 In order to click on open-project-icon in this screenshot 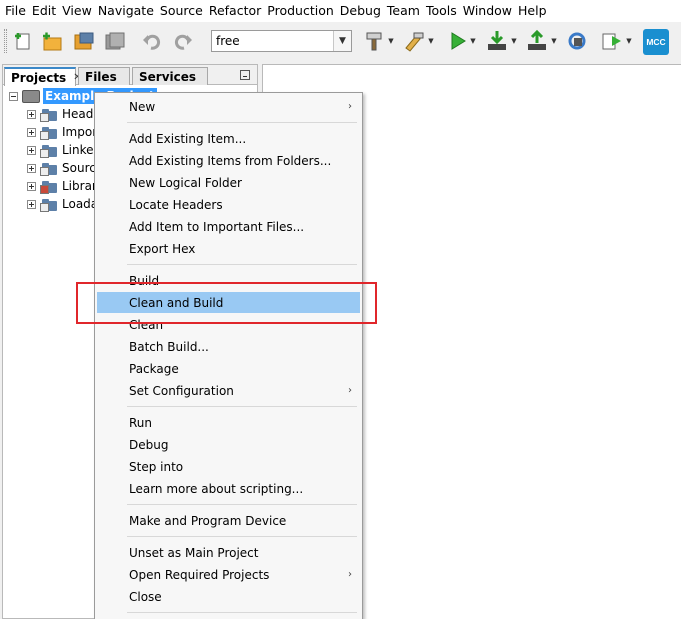, I will do `click(84, 41)`.